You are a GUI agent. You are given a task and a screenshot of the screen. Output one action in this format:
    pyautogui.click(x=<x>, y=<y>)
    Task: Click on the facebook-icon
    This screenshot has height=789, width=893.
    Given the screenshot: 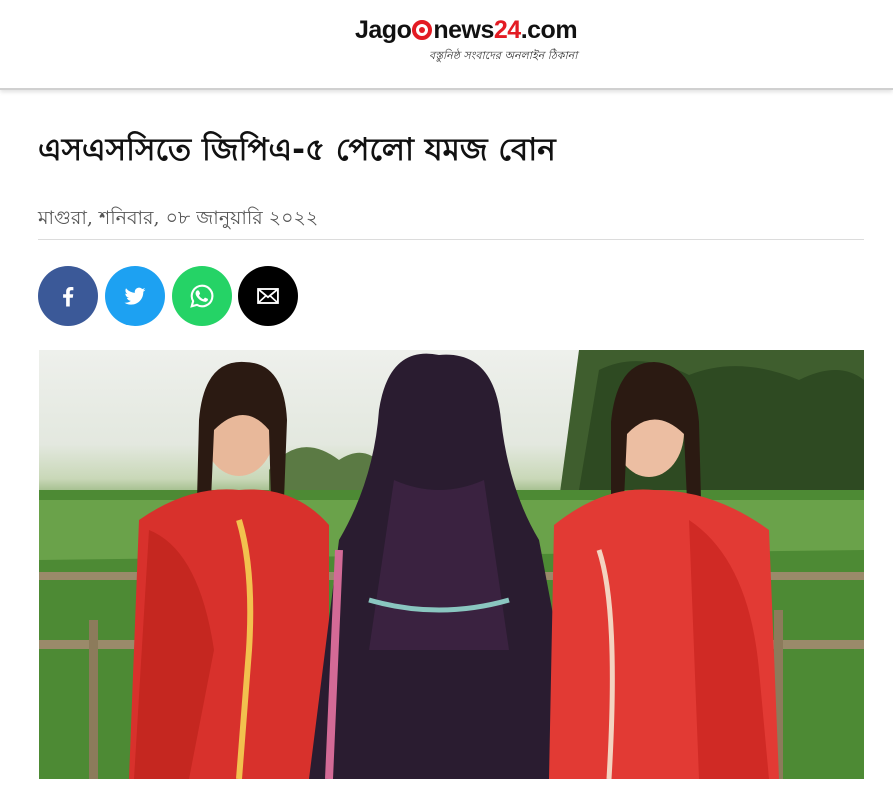 What is the action you would take?
    pyautogui.click(x=68, y=297)
    